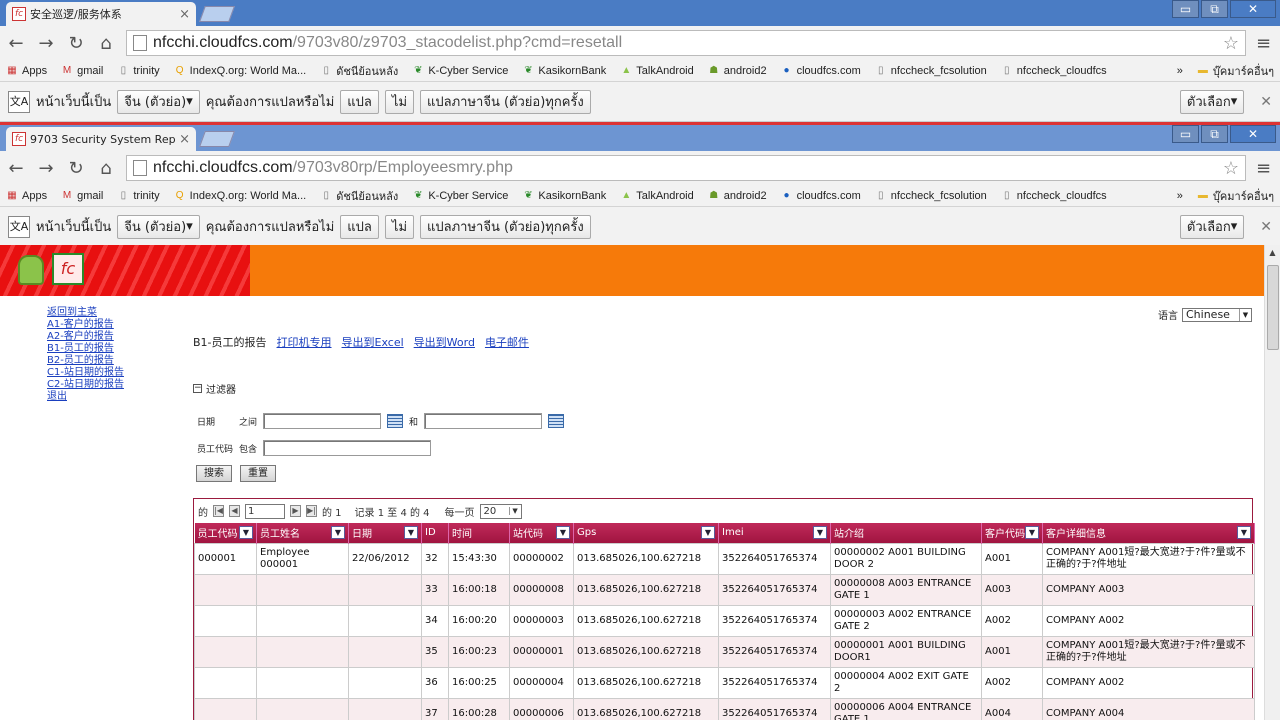 Image resolution: width=1280 pixels, height=720 pixels. What do you see at coordinates (373, 342) in the screenshot?
I see `export-excel-link: 导出到Excel` at bounding box center [373, 342].